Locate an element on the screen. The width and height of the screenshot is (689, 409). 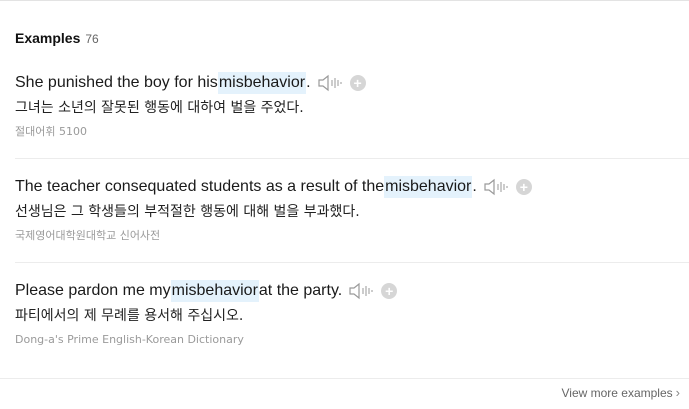
view-more-examples-link: View more examples › is located at coordinates (620, 392).